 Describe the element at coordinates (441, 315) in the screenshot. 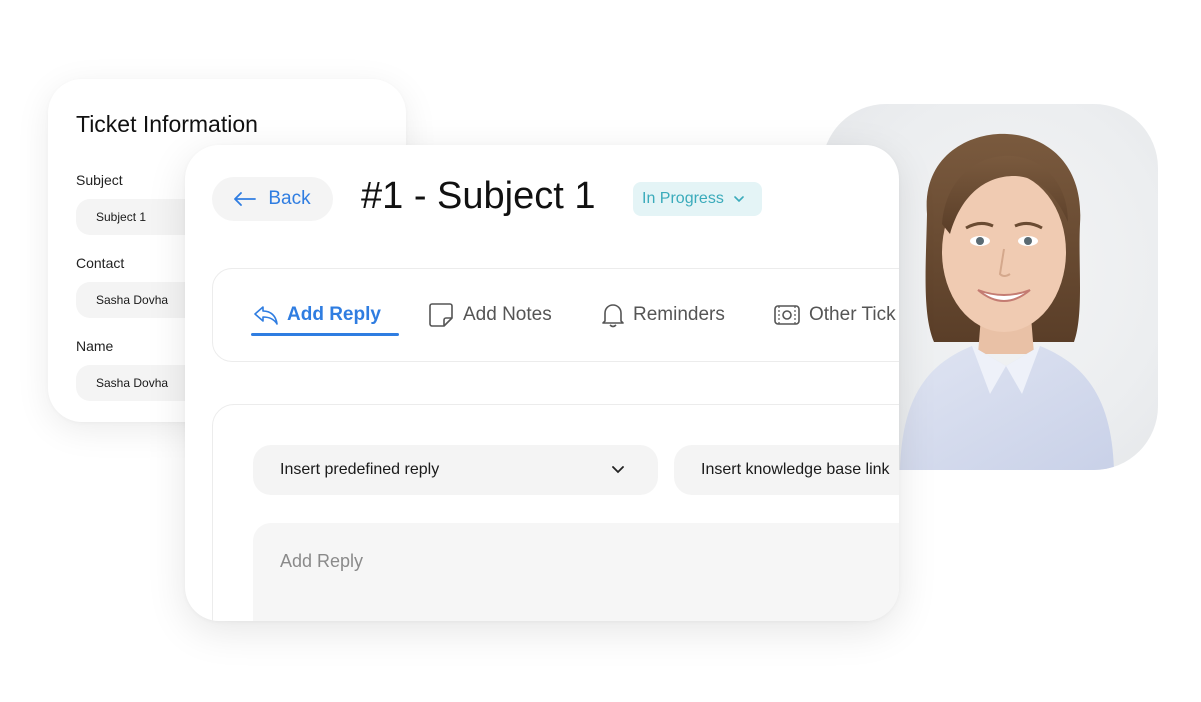

I see `note-icon` at that location.